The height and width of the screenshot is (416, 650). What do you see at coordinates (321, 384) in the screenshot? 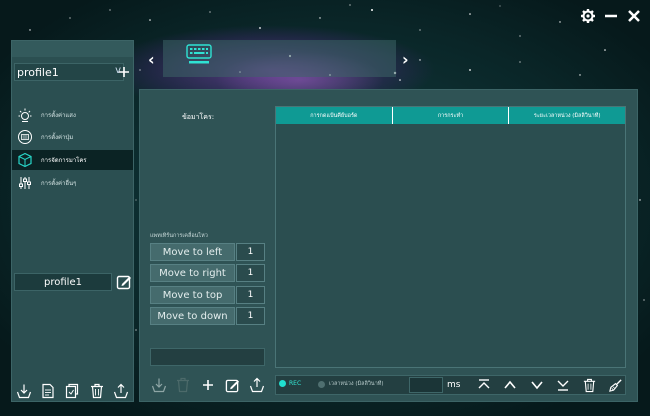
I see `delay-radio-icon` at bounding box center [321, 384].